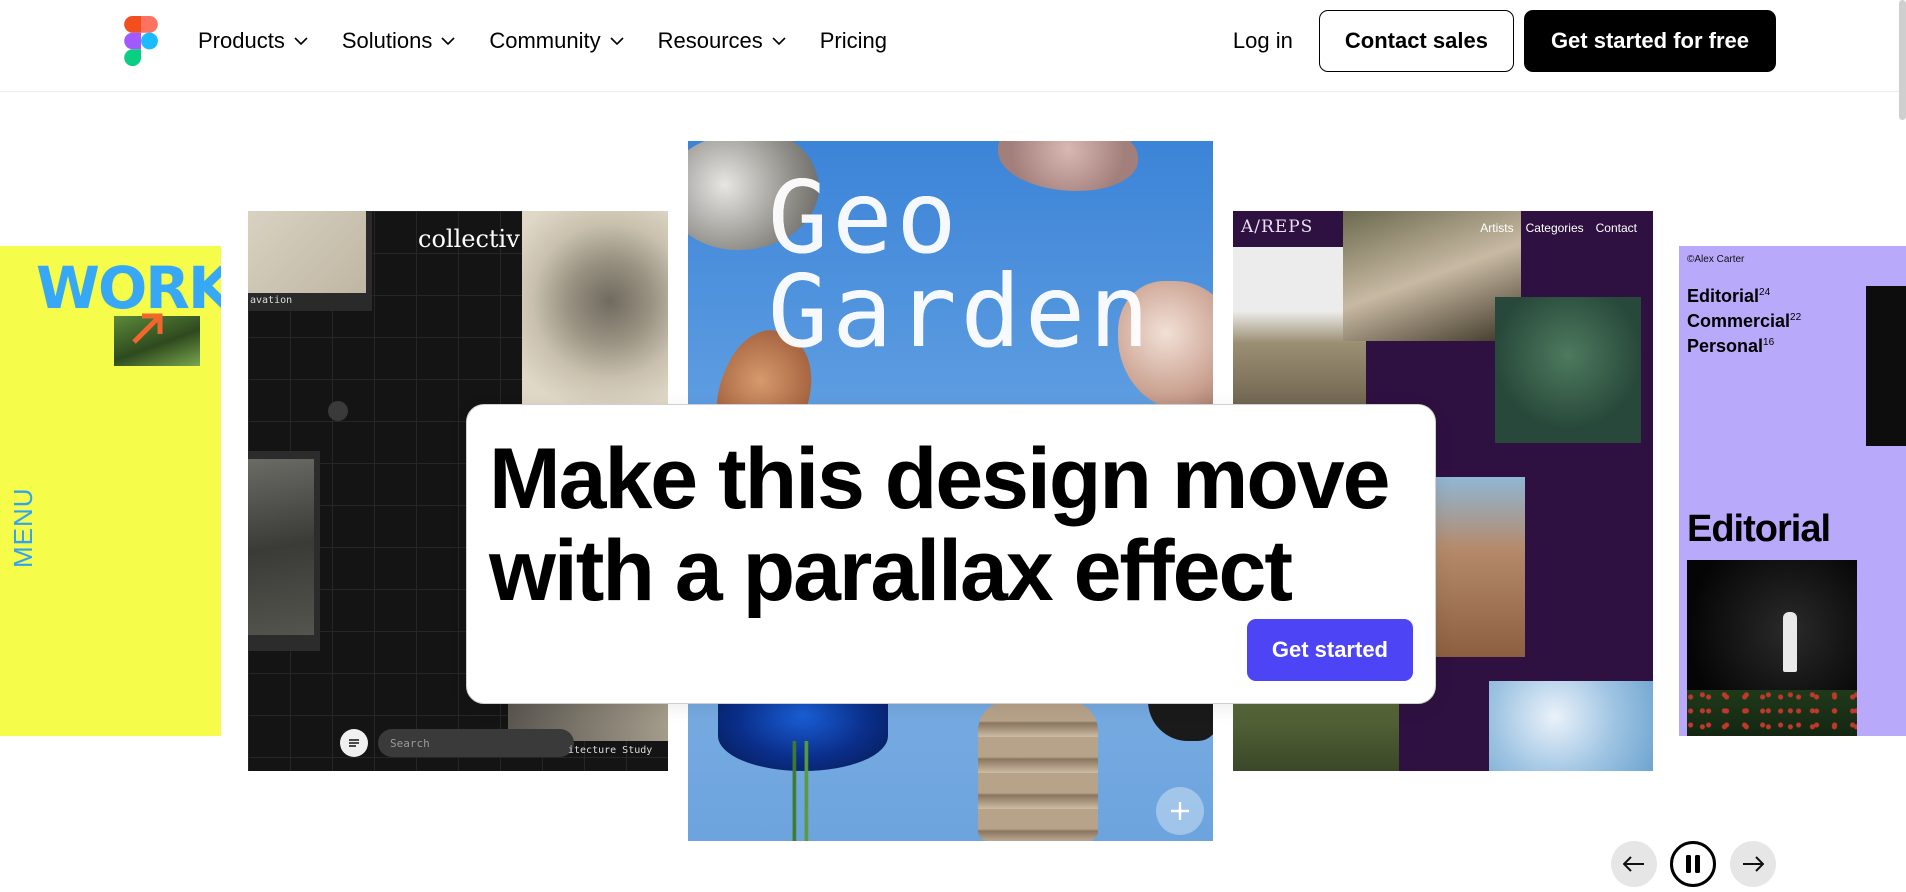 The height and width of the screenshot is (892, 1906). I want to click on carousel-prev-button, so click(1634, 864).